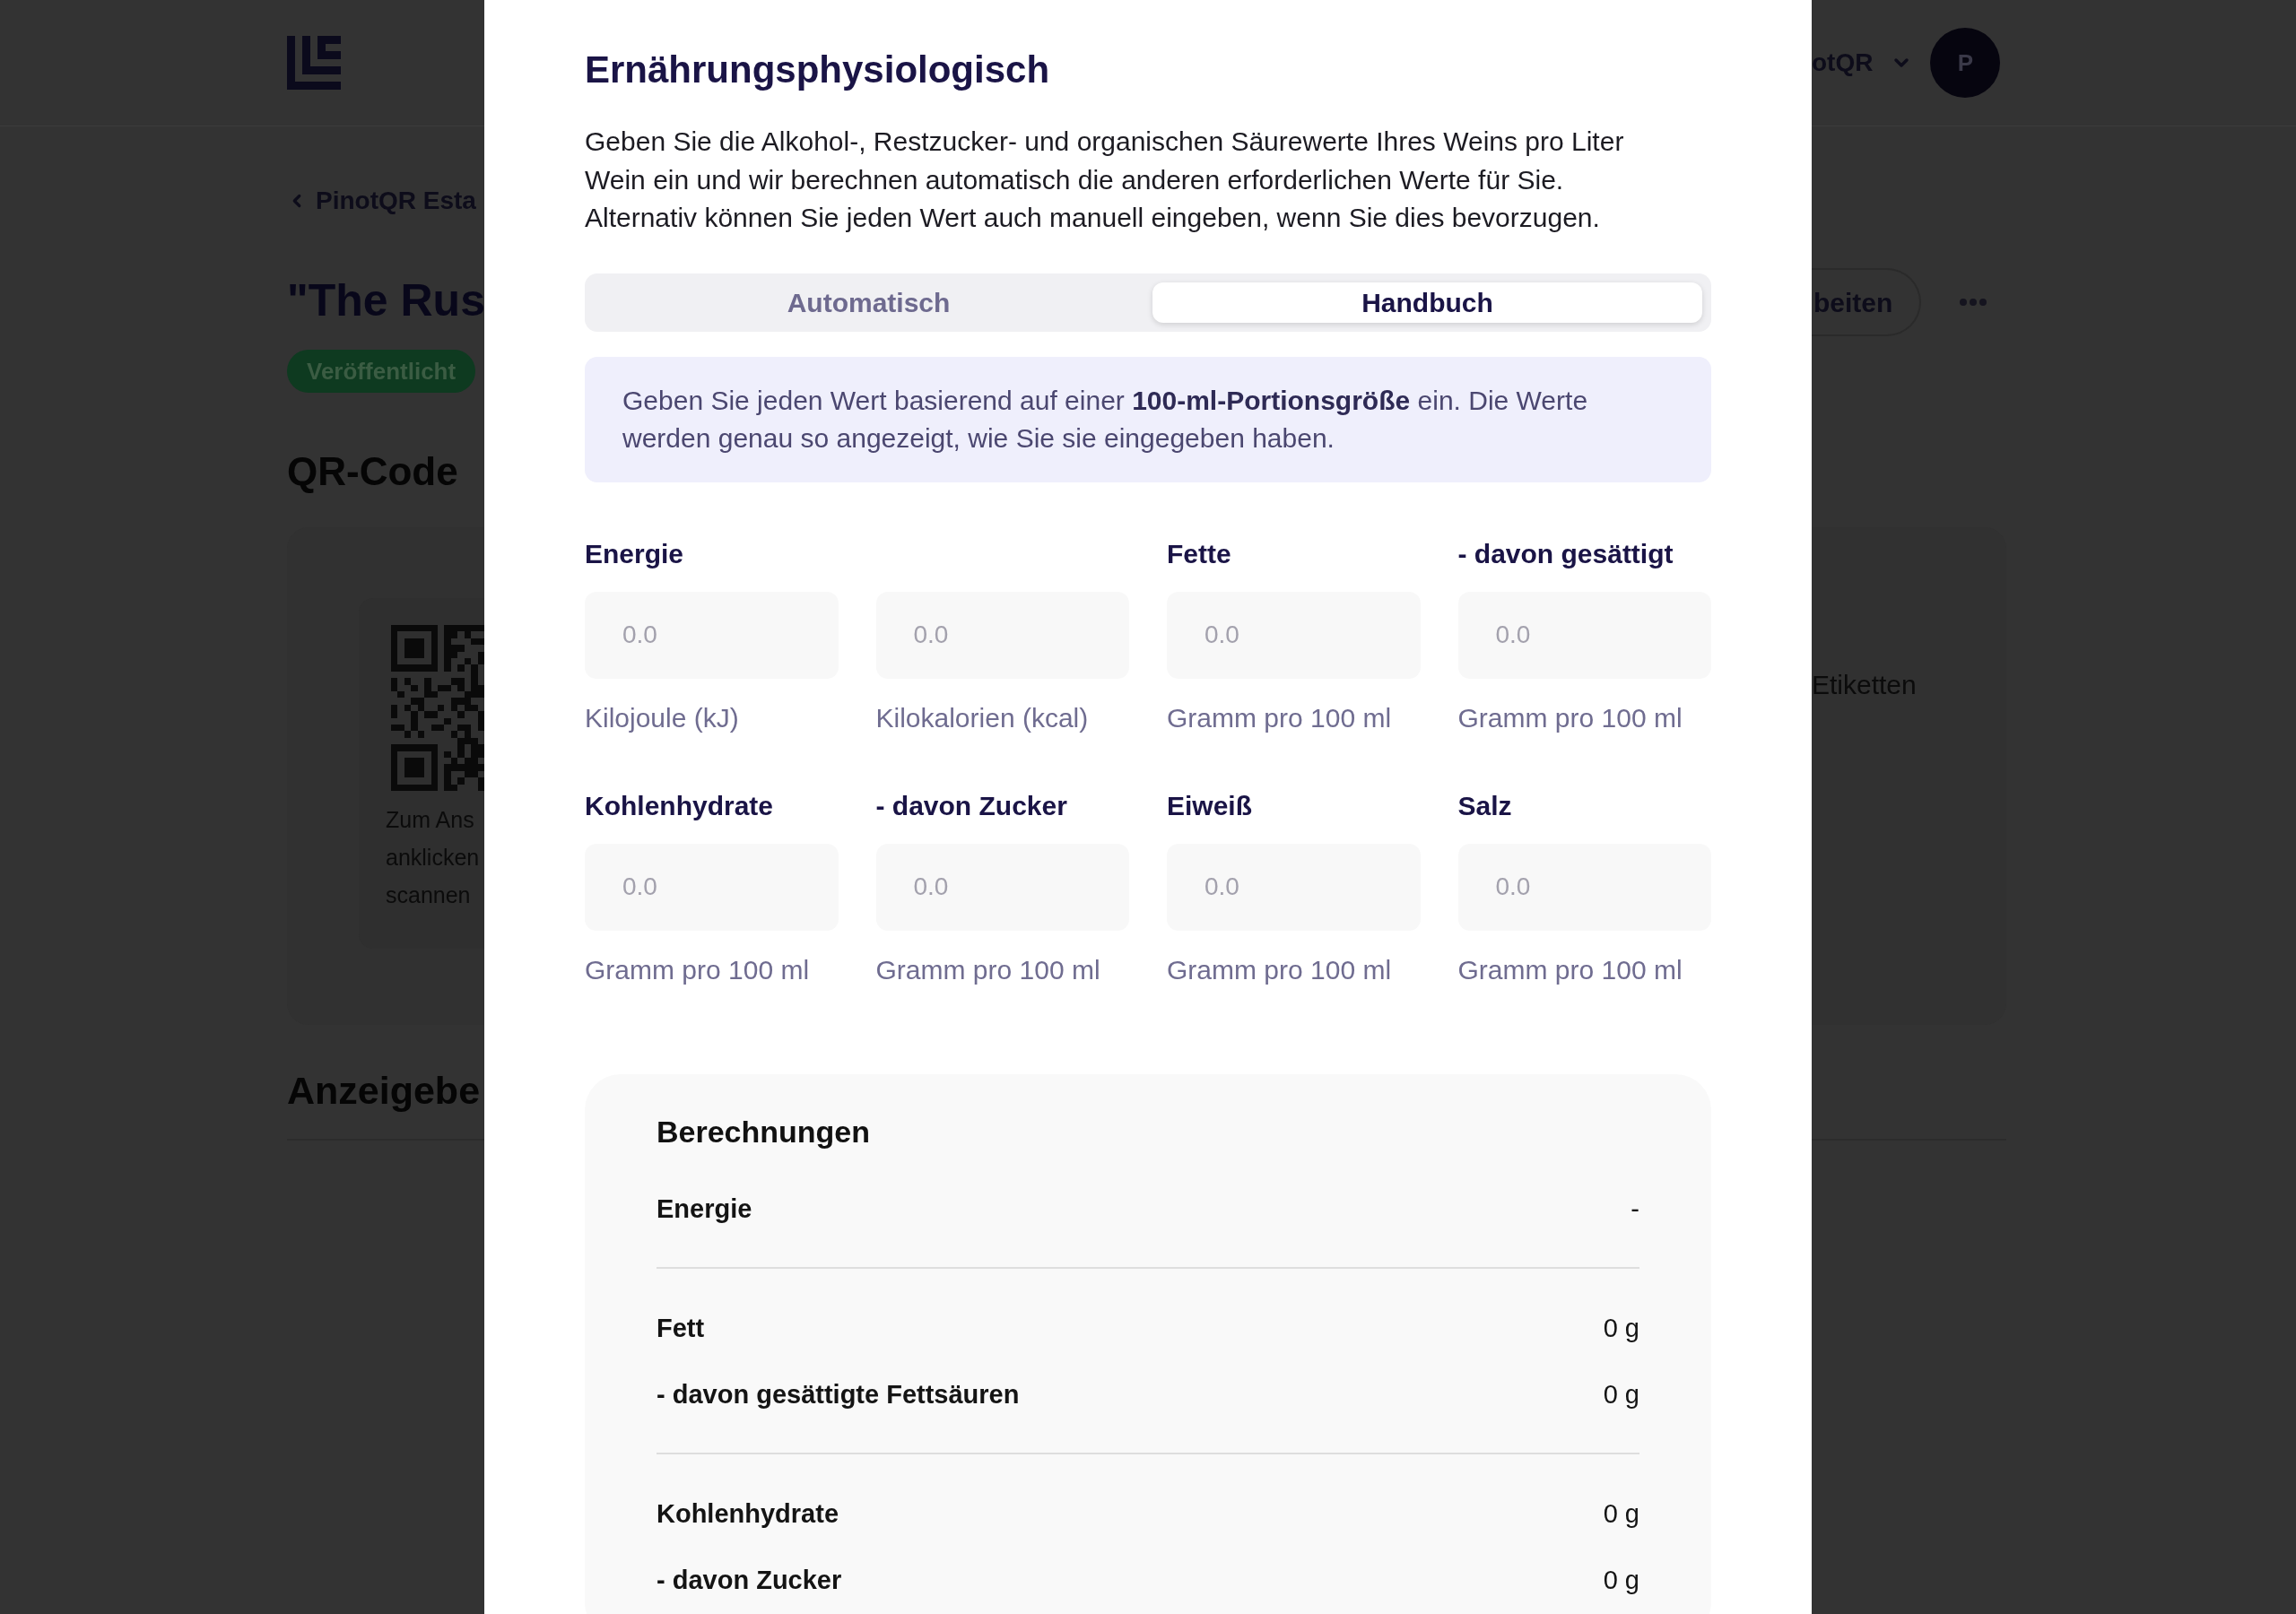 The width and height of the screenshot is (2296, 1614). What do you see at coordinates (869, 302) in the screenshot?
I see `mode-tab: Automatisch` at bounding box center [869, 302].